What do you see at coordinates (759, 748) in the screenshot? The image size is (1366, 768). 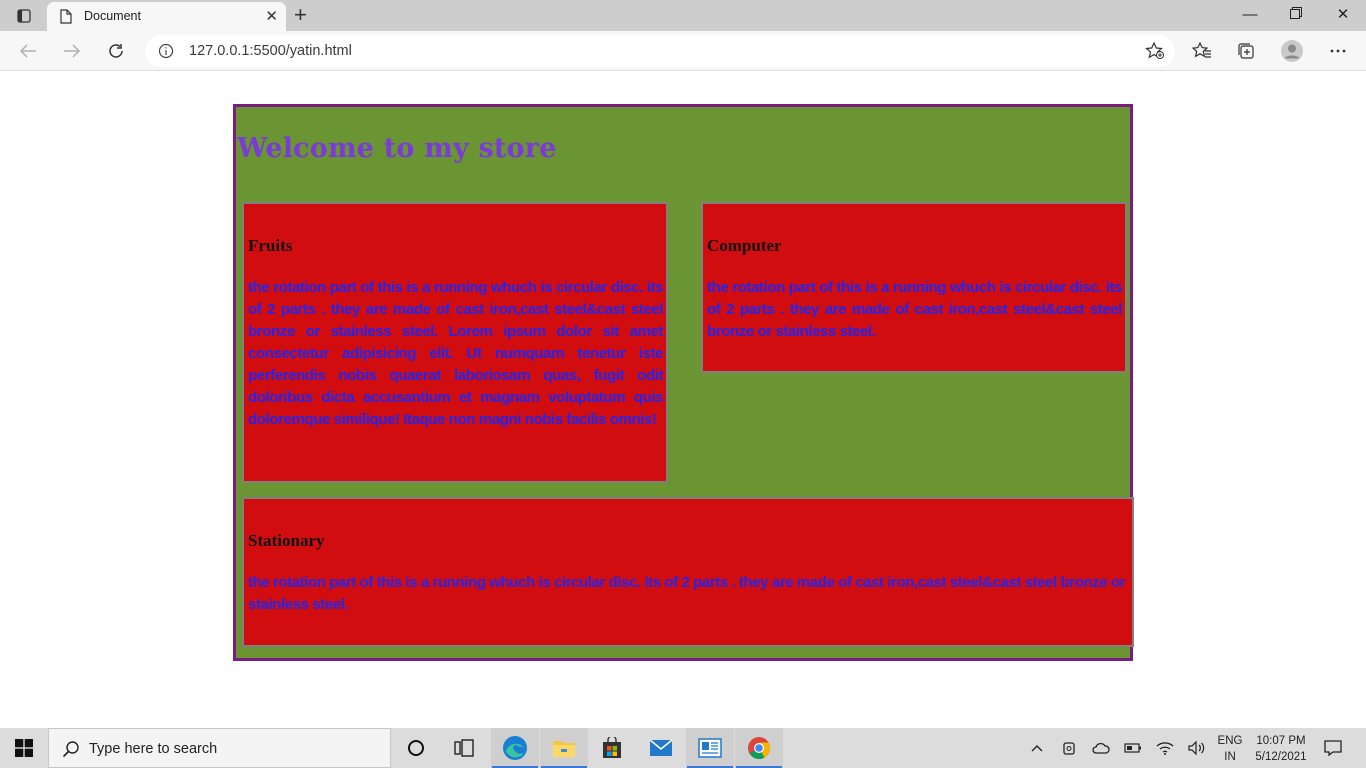 I see `chrome-icon` at bounding box center [759, 748].